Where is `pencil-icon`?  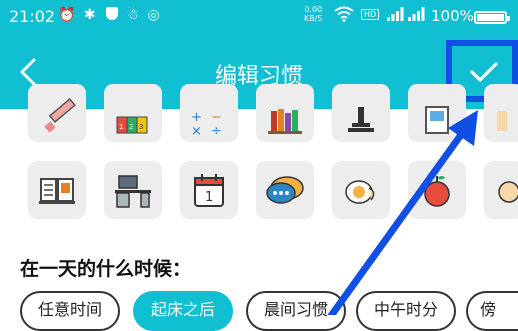
pencil-icon is located at coordinates (60, 115).